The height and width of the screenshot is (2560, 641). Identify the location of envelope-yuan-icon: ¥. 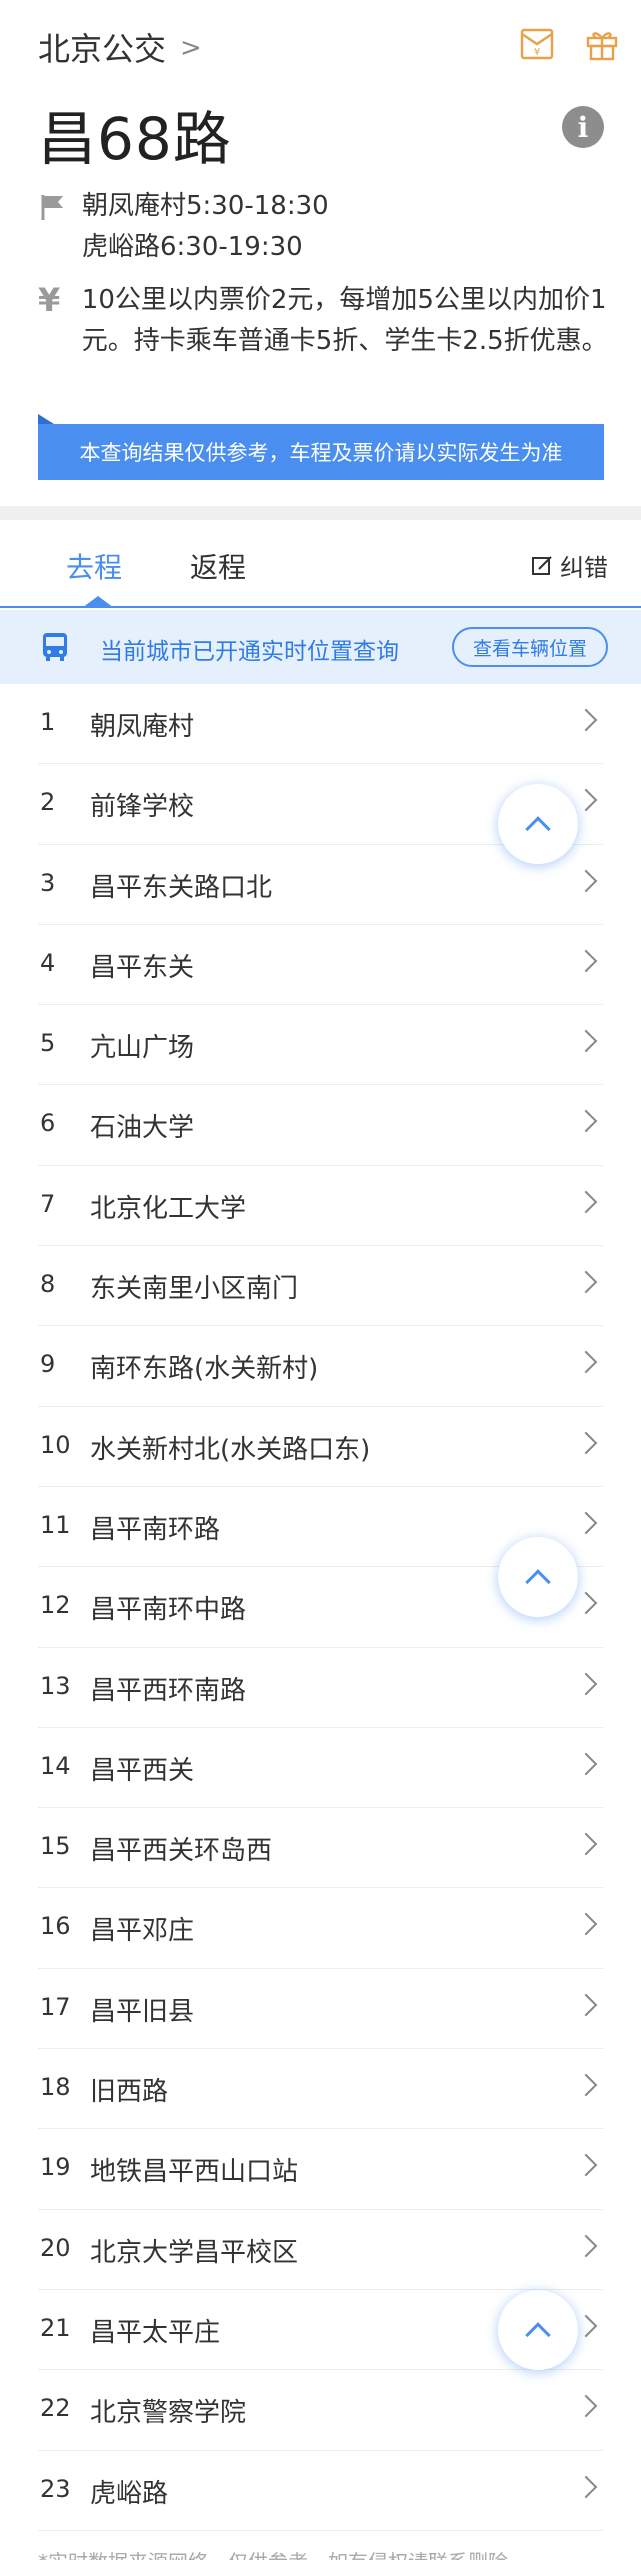
(537, 44).